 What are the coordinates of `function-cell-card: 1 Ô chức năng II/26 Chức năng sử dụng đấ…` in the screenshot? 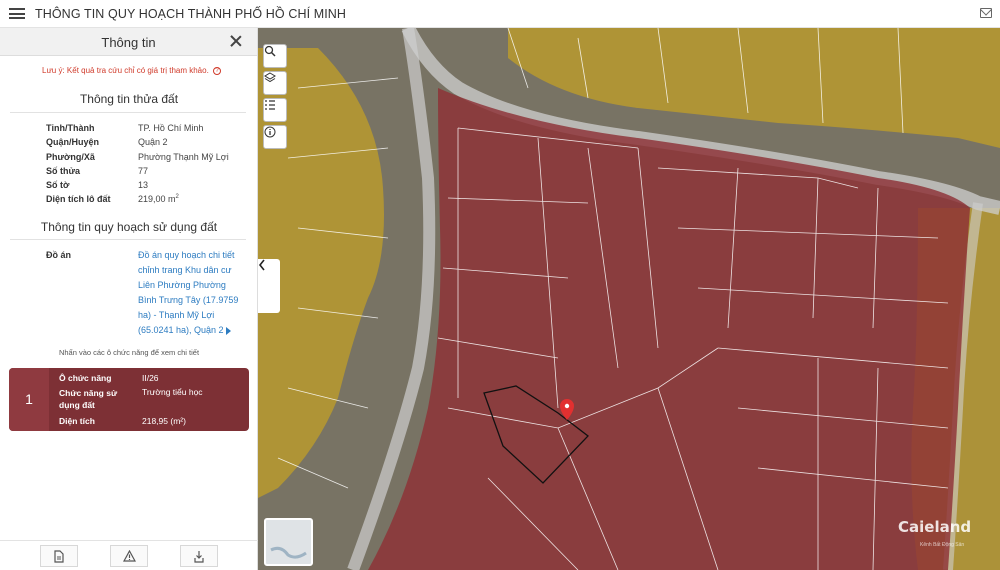 It's located at (129, 399).